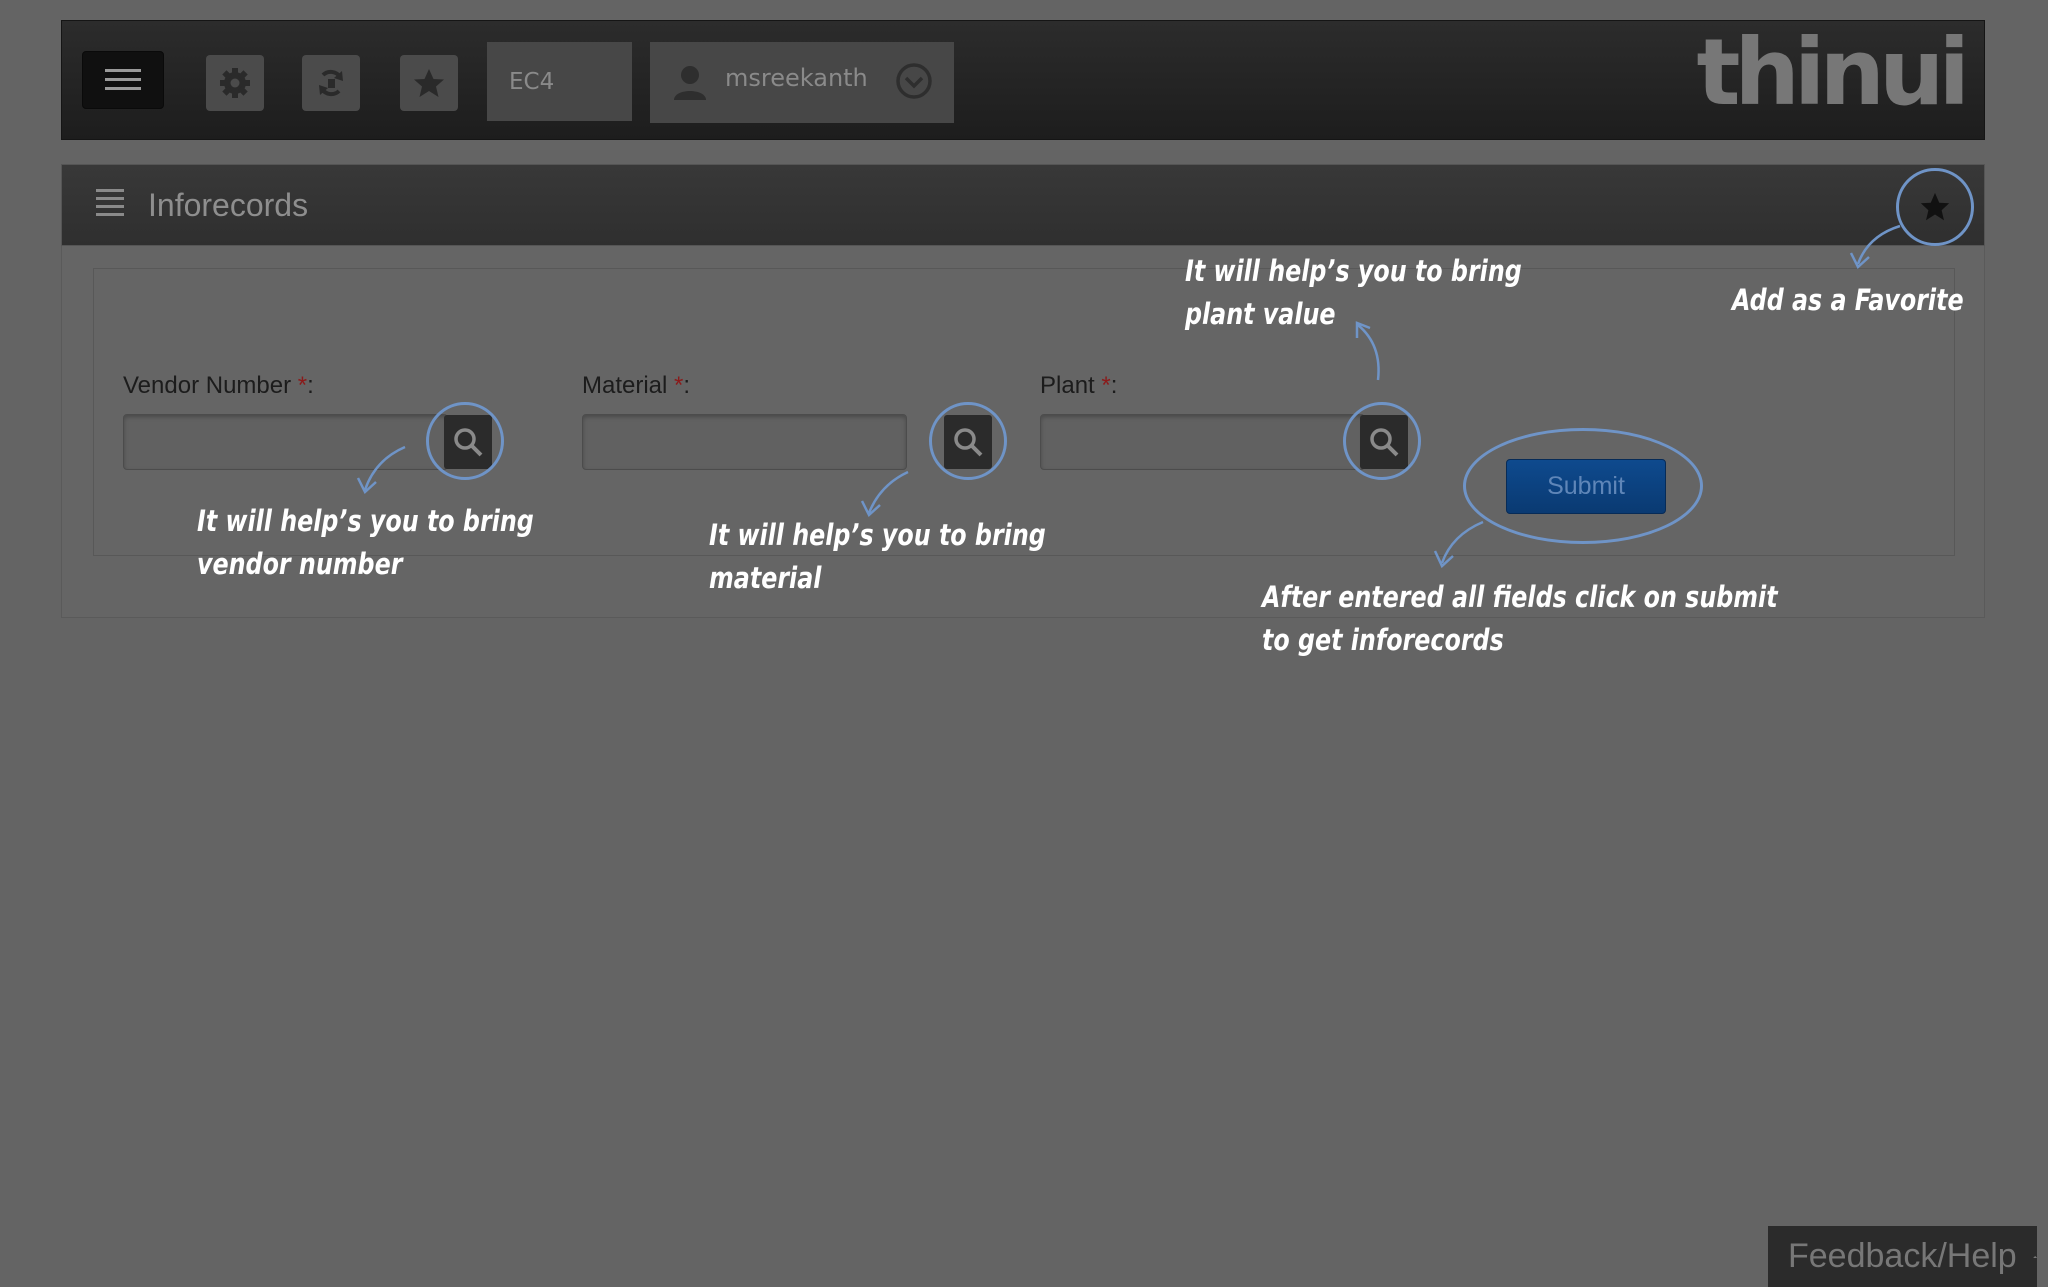  I want to click on vendor-callout-arrow, so click(384, 468).